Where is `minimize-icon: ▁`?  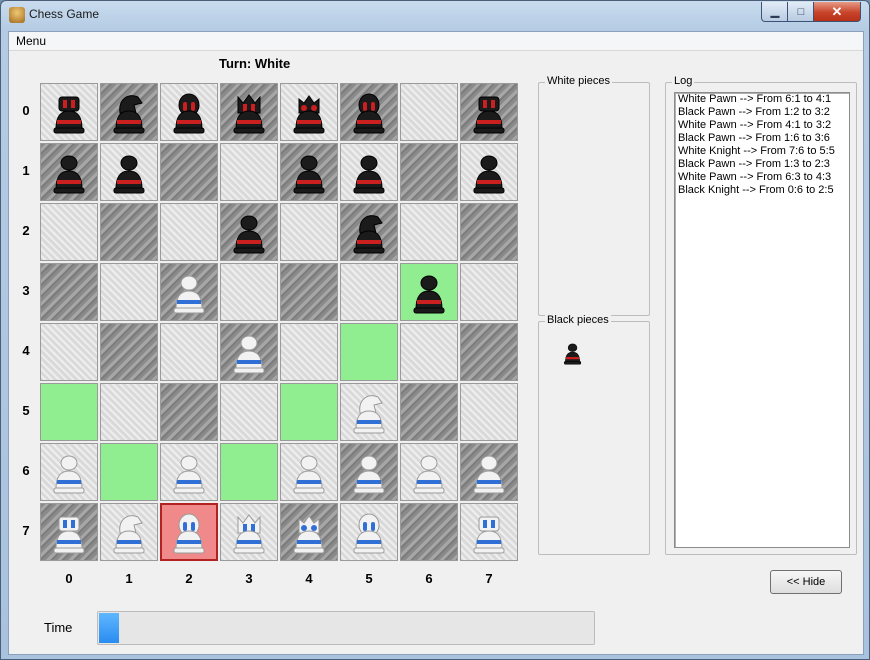
minimize-icon: ▁ is located at coordinates (775, 12).